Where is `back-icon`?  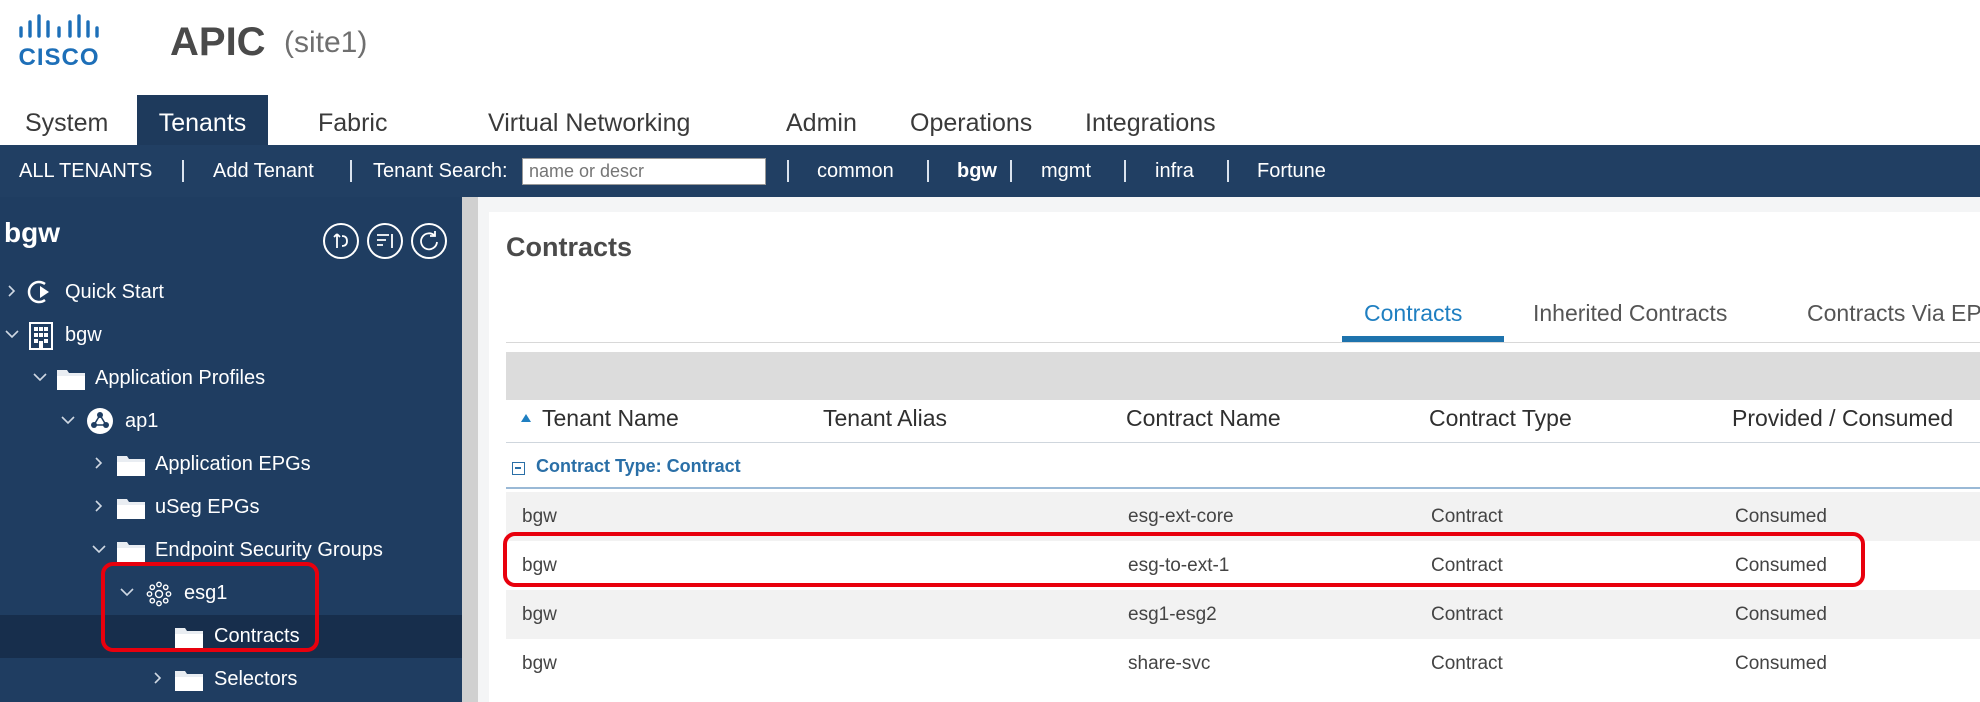 back-icon is located at coordinates (341, 241).